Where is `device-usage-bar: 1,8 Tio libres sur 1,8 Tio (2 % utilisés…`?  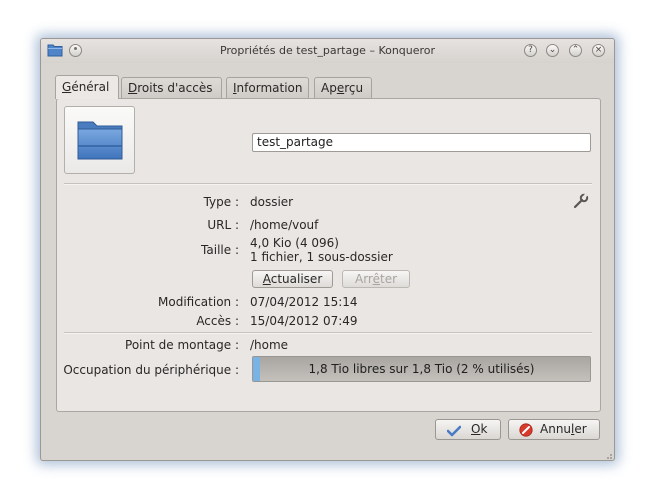 device-usage-bar: 1,8 Tio libres sur 1,8 Tio (2 % utilisés… is located at coordinates (421, 369).